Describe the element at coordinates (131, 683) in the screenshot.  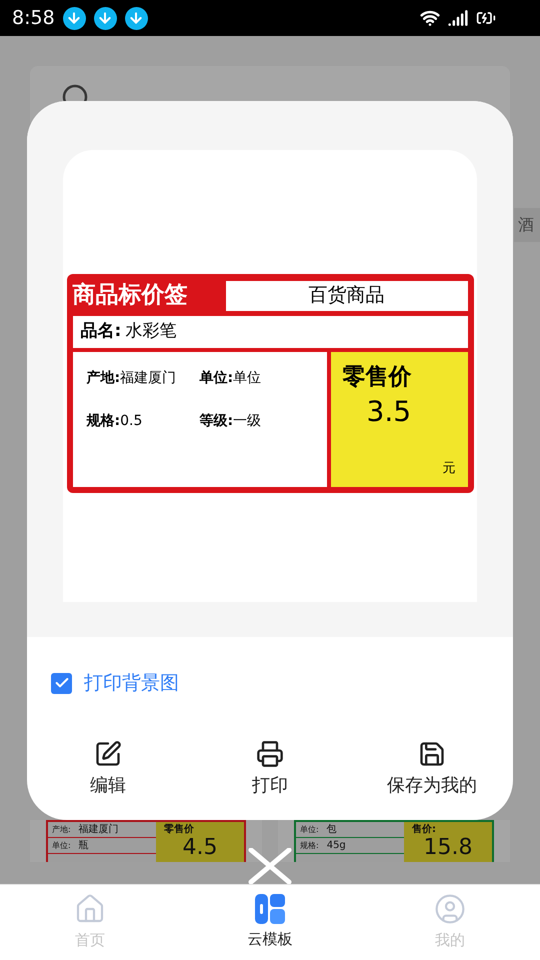
I see `checkbox-label: 打印背景图` at that location.